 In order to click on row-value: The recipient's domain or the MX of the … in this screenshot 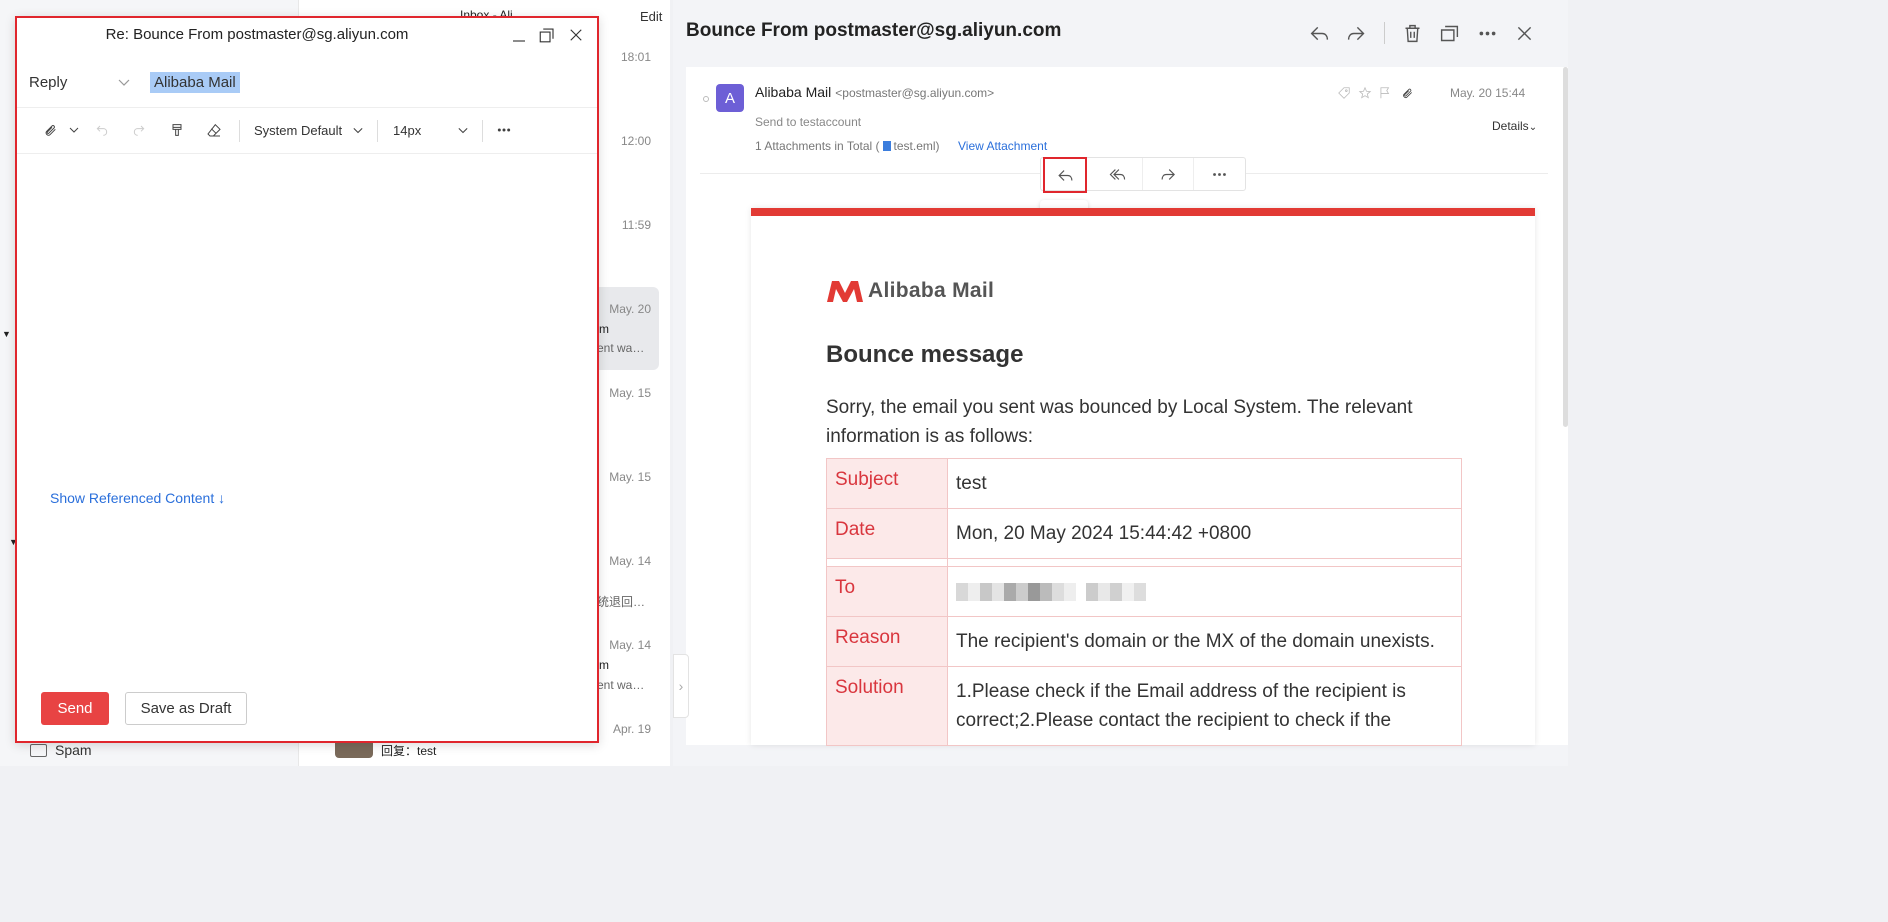, I will do `click(1204, 641)`.